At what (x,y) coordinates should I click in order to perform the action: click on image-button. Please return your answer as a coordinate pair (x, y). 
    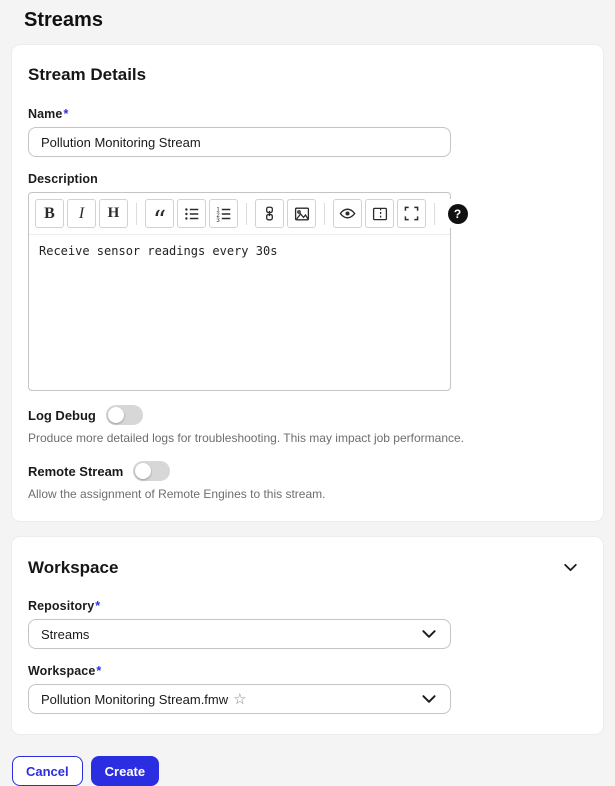
    Looking at the image, I should click on (301, 213).